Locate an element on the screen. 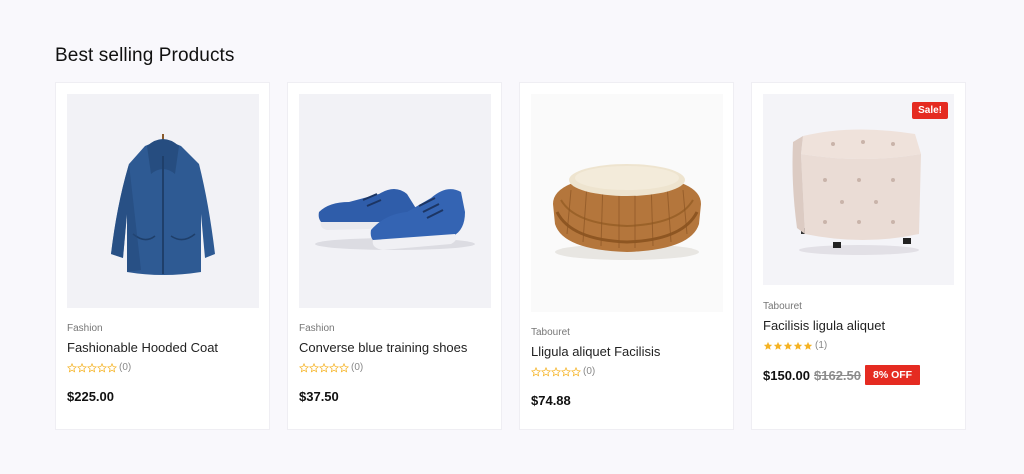 The image size is (1024, 474). product-price: $150.00 is located at coordinates (786, 375).